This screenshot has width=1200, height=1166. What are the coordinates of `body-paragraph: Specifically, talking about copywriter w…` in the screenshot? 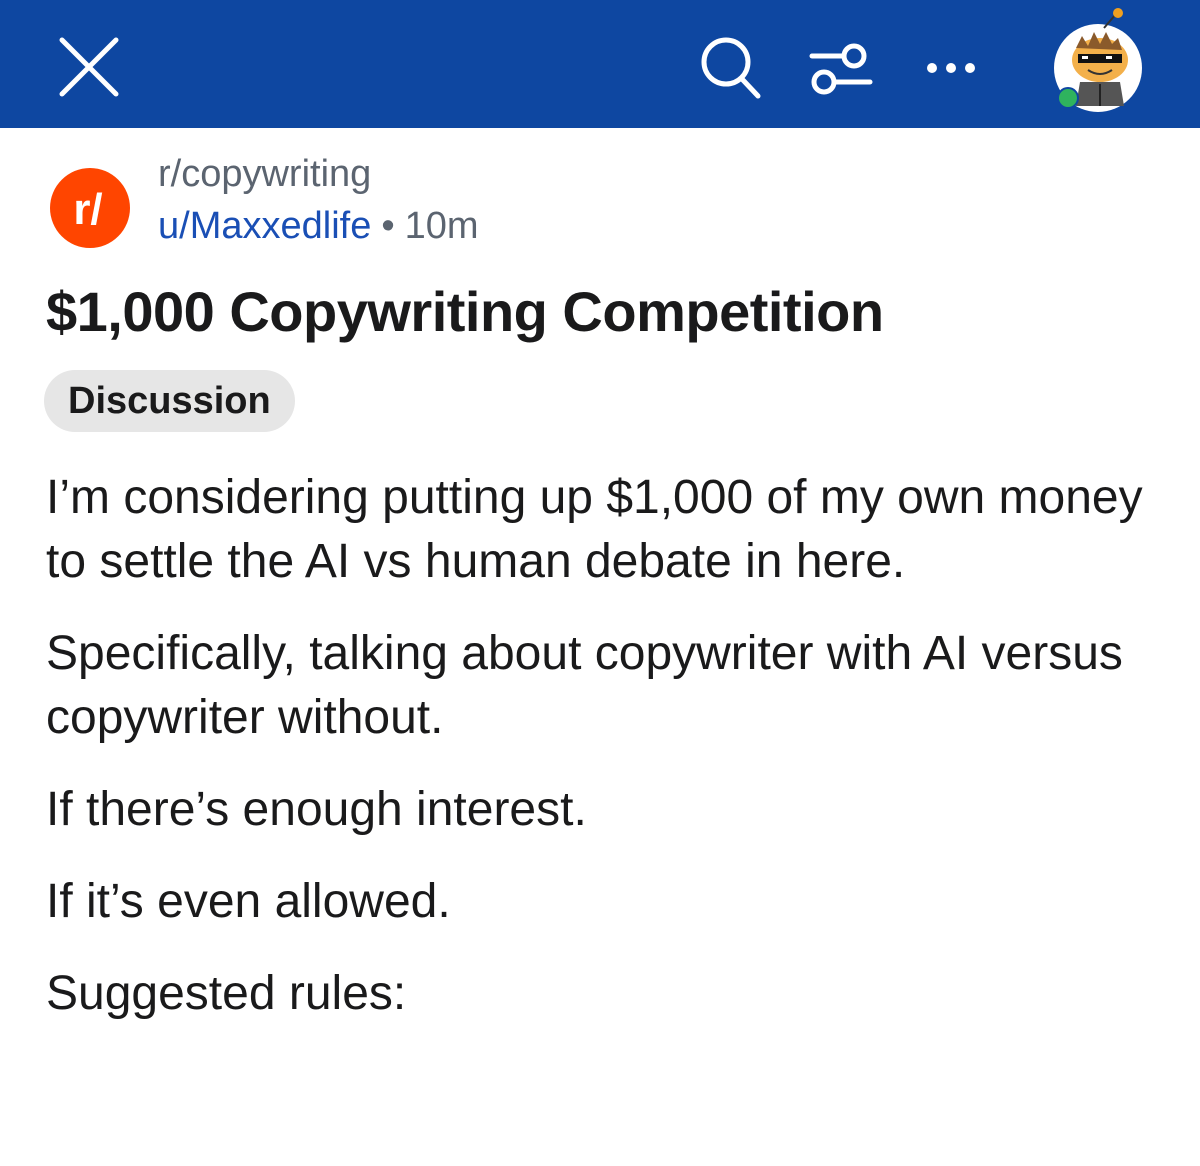 It's located at (584, 685).